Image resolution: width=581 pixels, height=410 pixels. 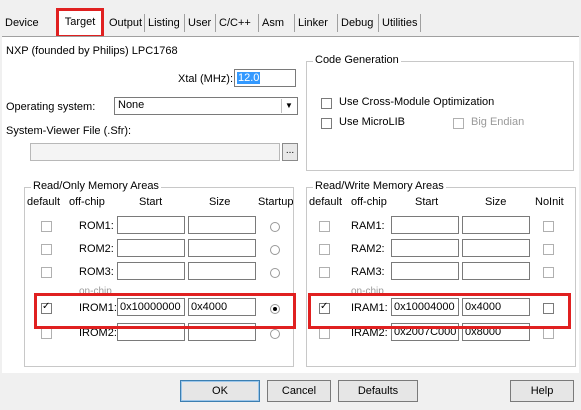 I want to click on os-label: Operating system:, so click(x=51, y=107).